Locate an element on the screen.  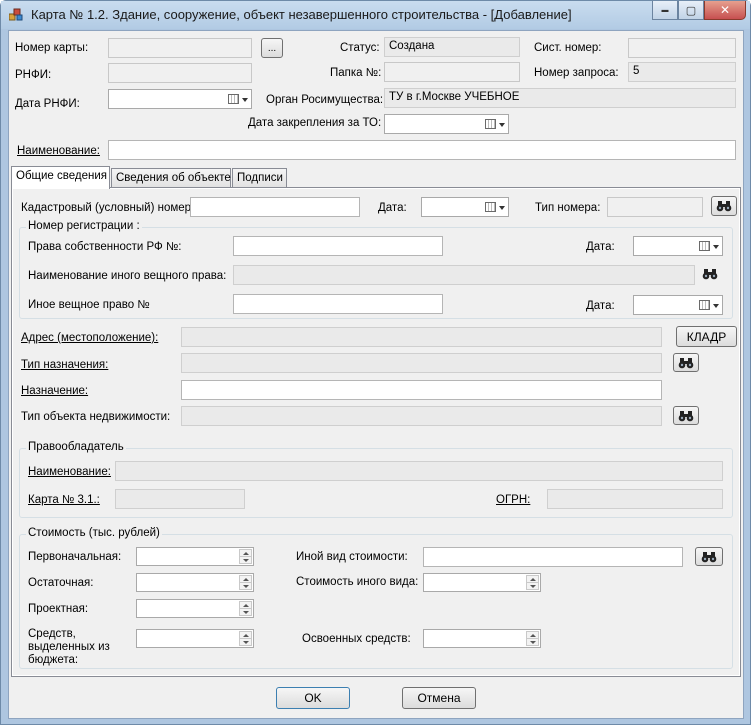
tab-signatures: Подписи is located at coordinates (259, 178).